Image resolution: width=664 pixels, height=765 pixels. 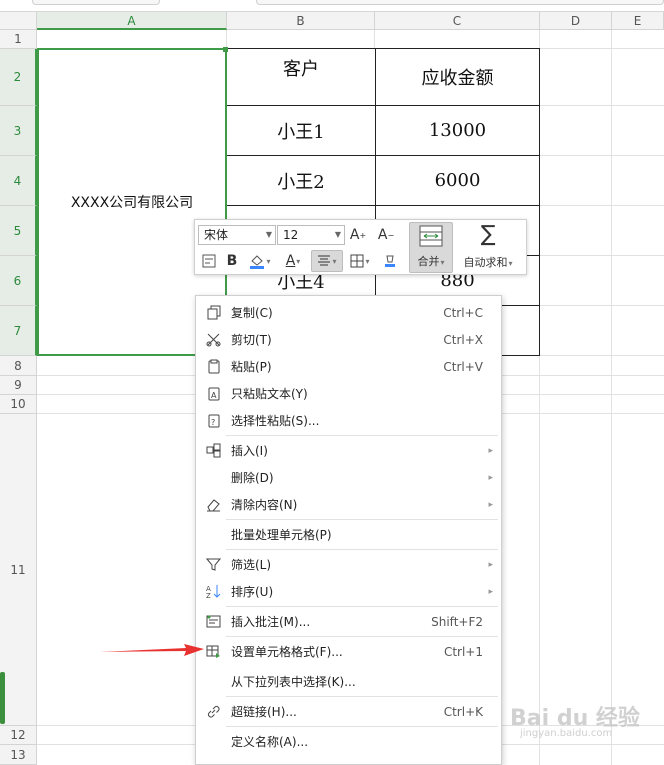 What do you see at coordinates (457, 180) in the screenshot?
I see `table-cell-amount-2: 6000` at bounding box center [457, 180].